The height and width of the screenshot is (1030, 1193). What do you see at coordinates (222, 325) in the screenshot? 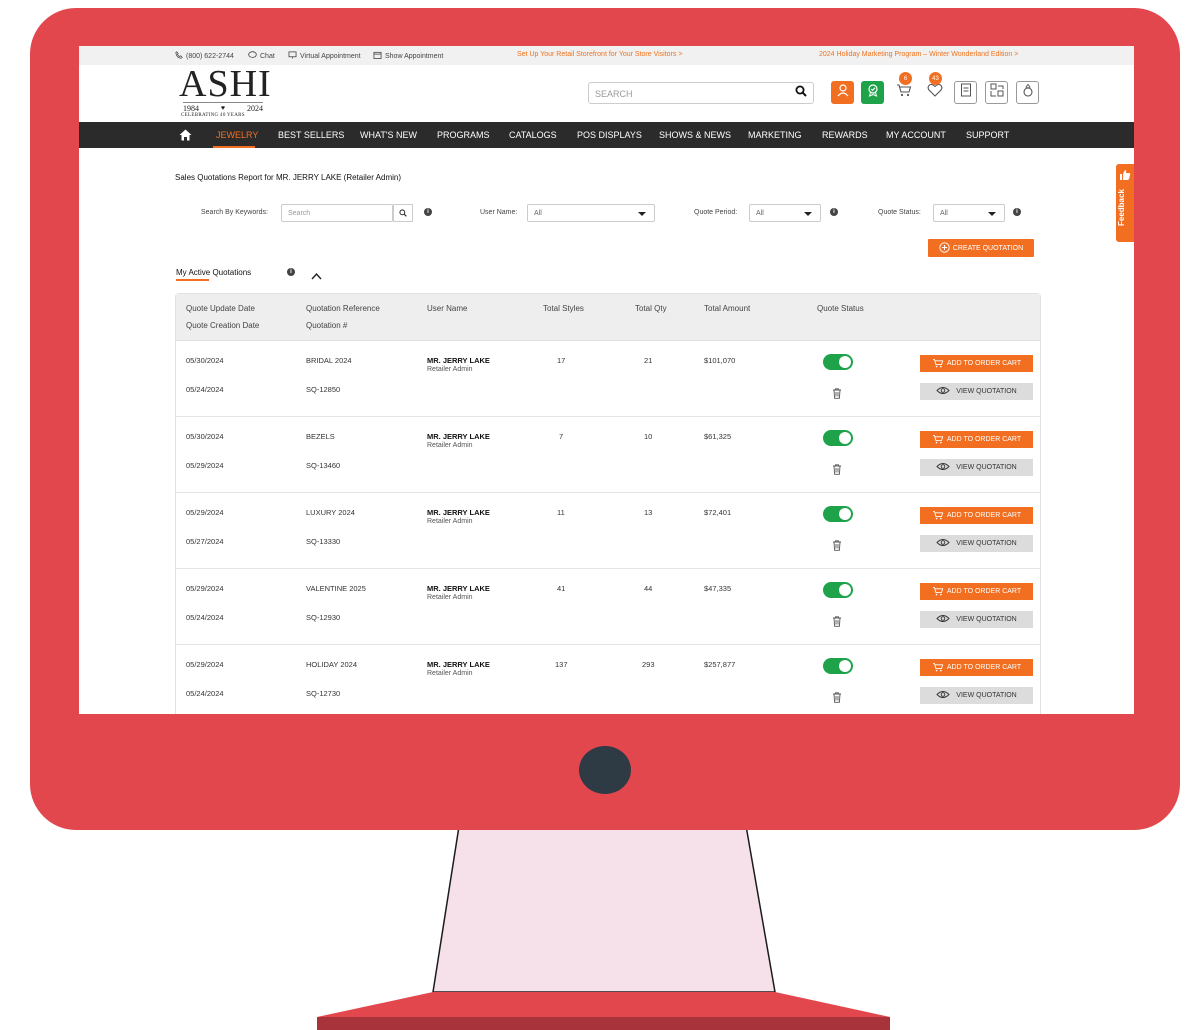
I see `header-creation-date: Quote Creation Date` at bounding box center [222, 325].